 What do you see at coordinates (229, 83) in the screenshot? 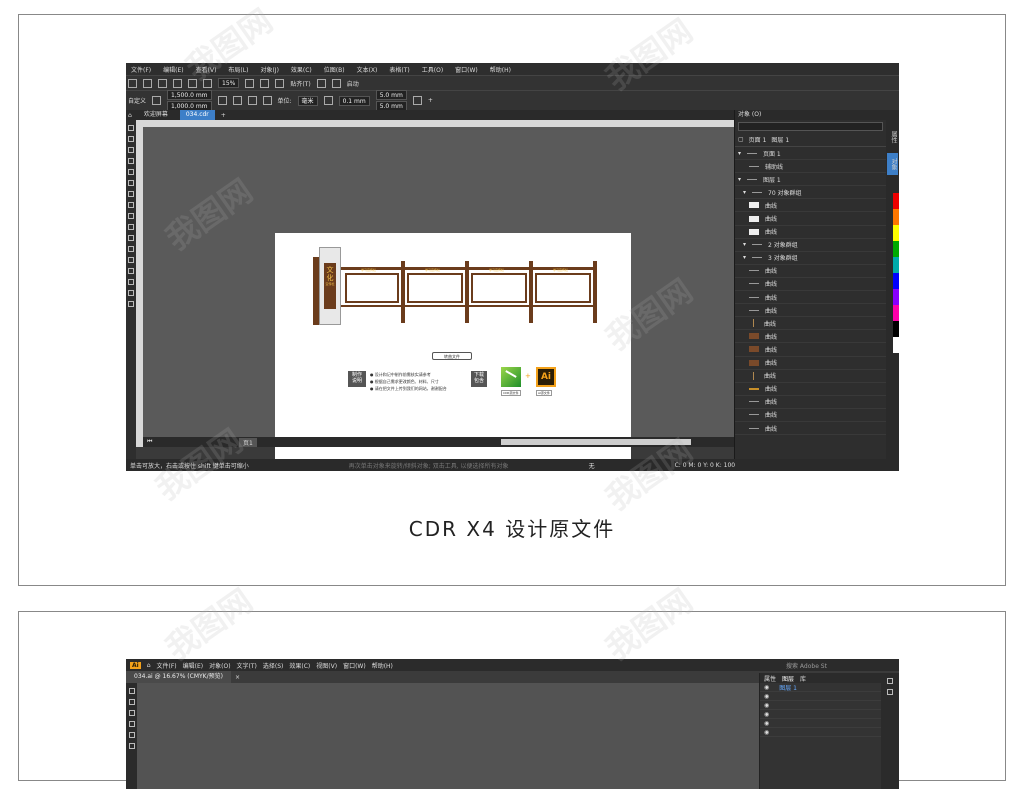
I see `zoom-level-field: 15%` at bounding box center [229, 83].